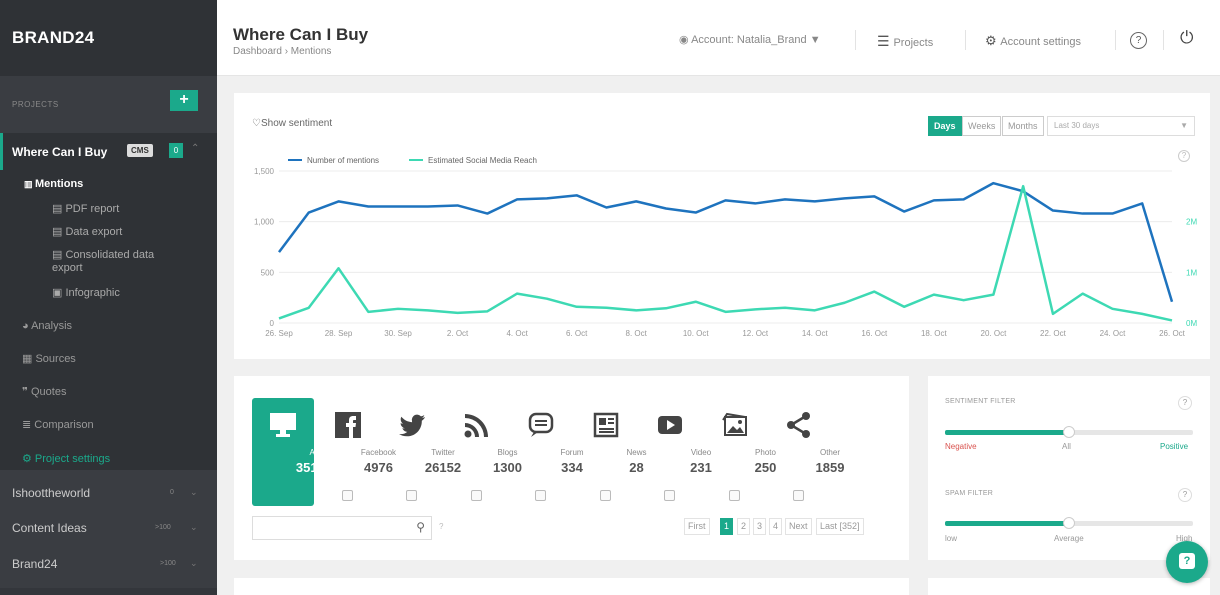  What do you see at coordinates (108, 528) in the screenshot?
I see `other-project: Content Ideas >100 ⌄` at bounding box center [108, 528].